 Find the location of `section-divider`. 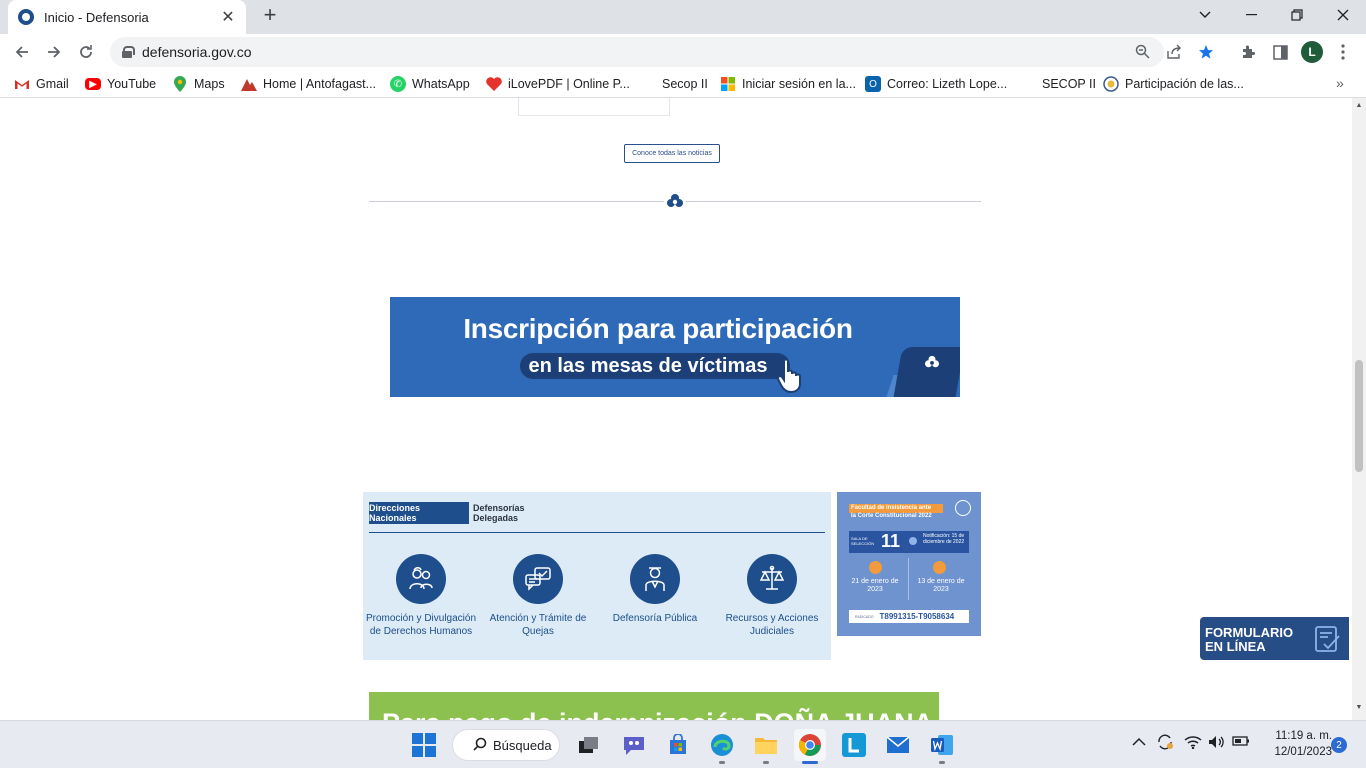

section-divider is located at coordinates (833, 201).